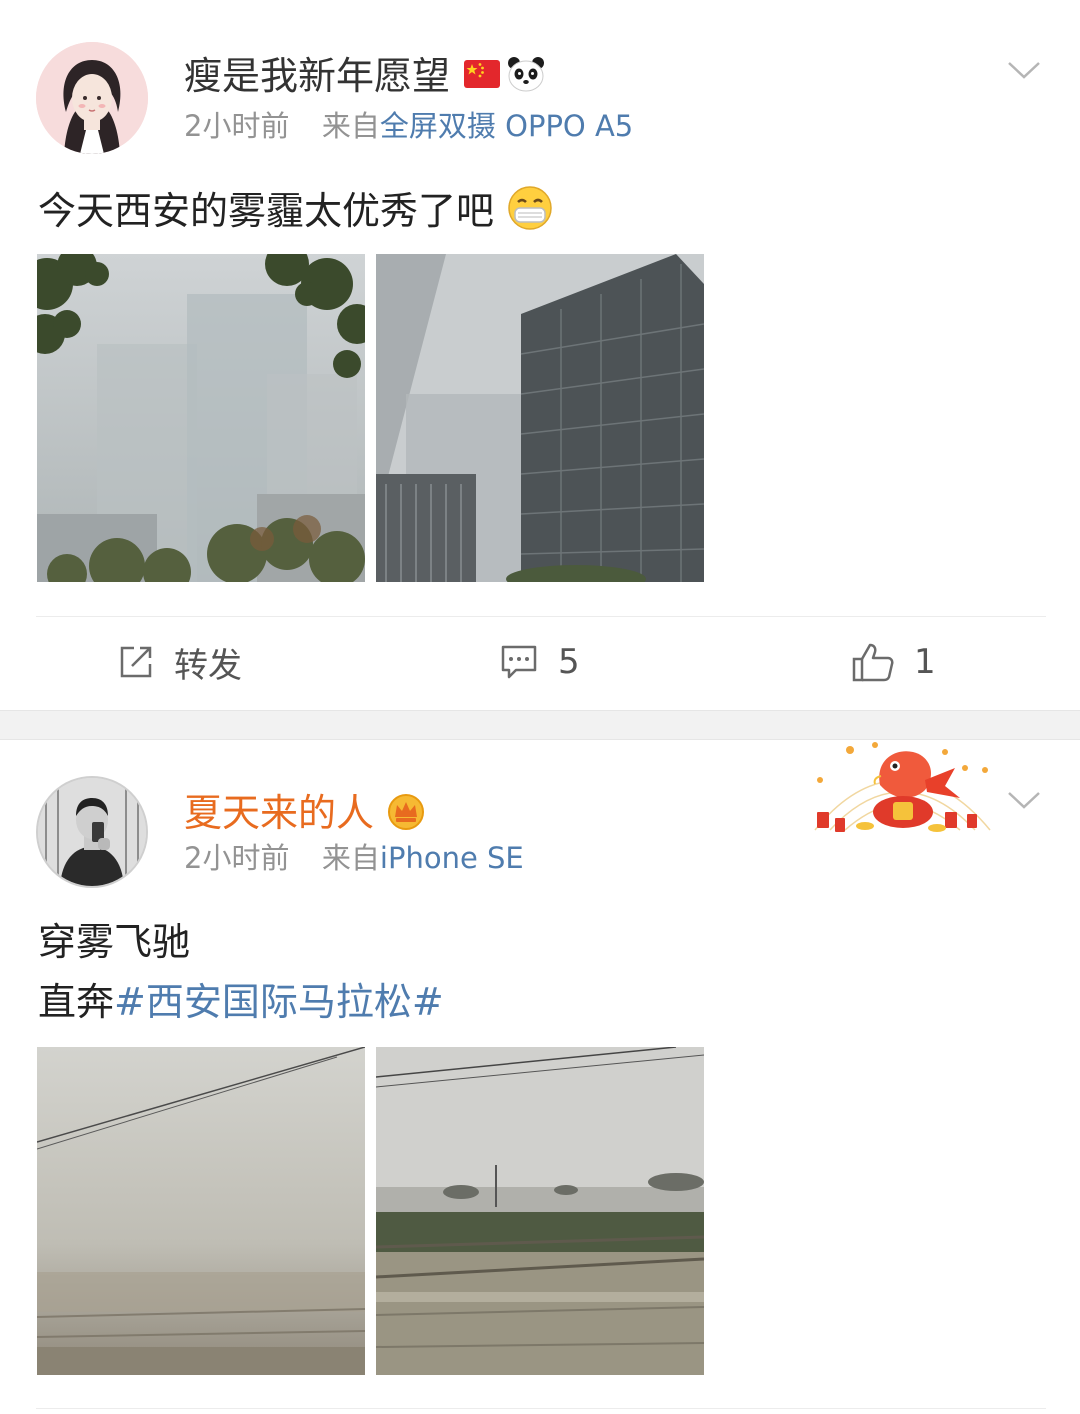 This screenshot has height=1414, width=1080. I want to click on post-text-content: 今天西安的雾霾太优秀了吧, so click(266, 211).